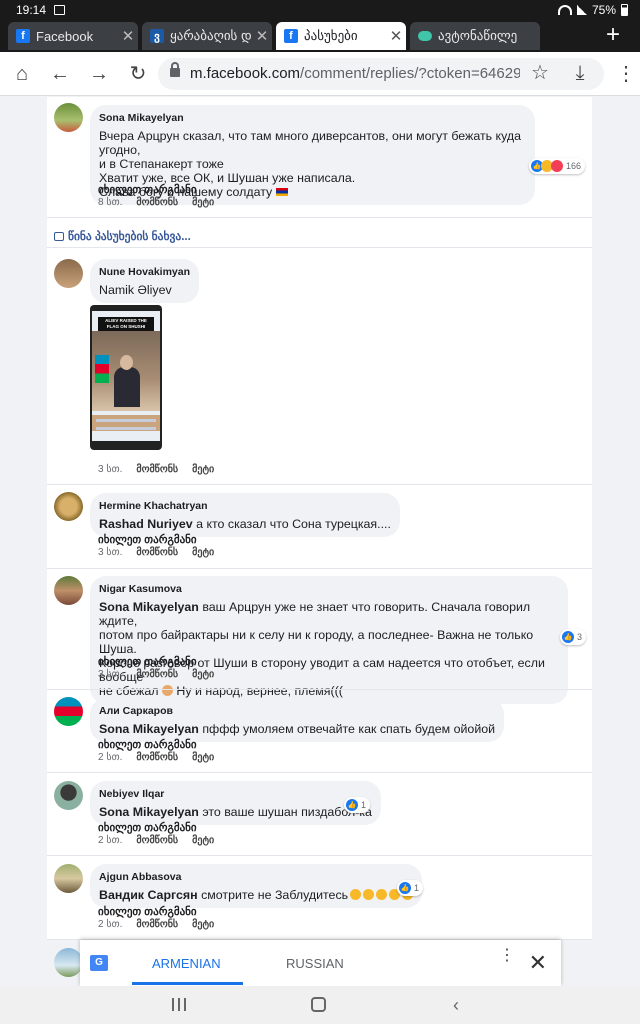  What do you see at coordinates (475, 36) in the screenshot?
I see `tab-autoparts: ავტონაწილე` at bounding box center [475, 36].